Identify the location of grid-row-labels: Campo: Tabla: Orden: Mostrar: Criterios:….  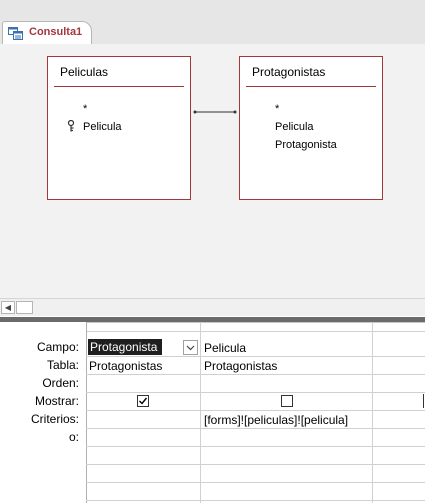
(39, 412).